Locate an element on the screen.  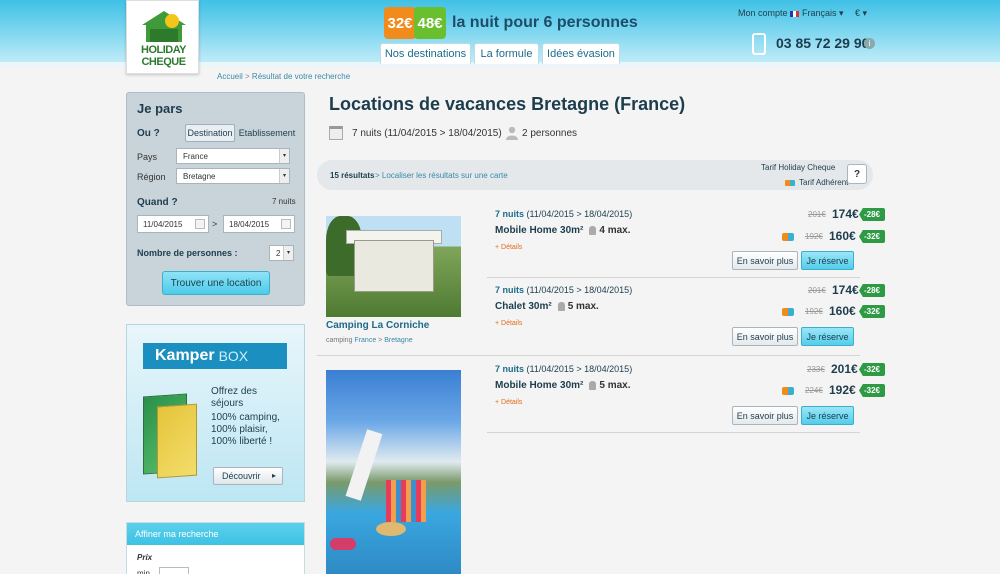
offer-type: Mobile Home 30m² 5 max. is located at coordinates (563, 385).